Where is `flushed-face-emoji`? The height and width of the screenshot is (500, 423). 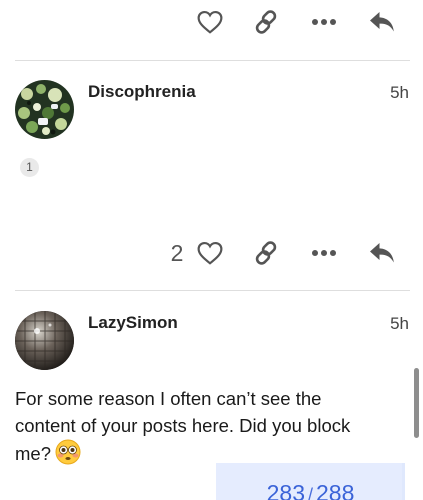
flushed-face-emoji is located at coordinates (68, 455).